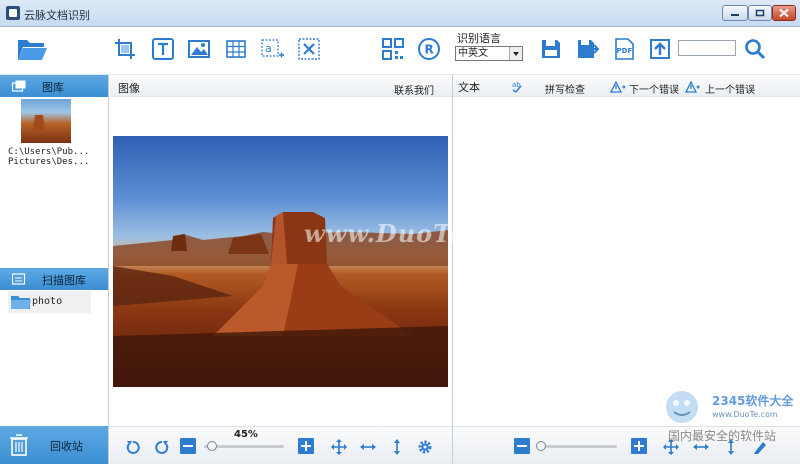  Describe the element at coordinates (246, 434) in the screenshot. I see `zoom-level: 45%` at that location.